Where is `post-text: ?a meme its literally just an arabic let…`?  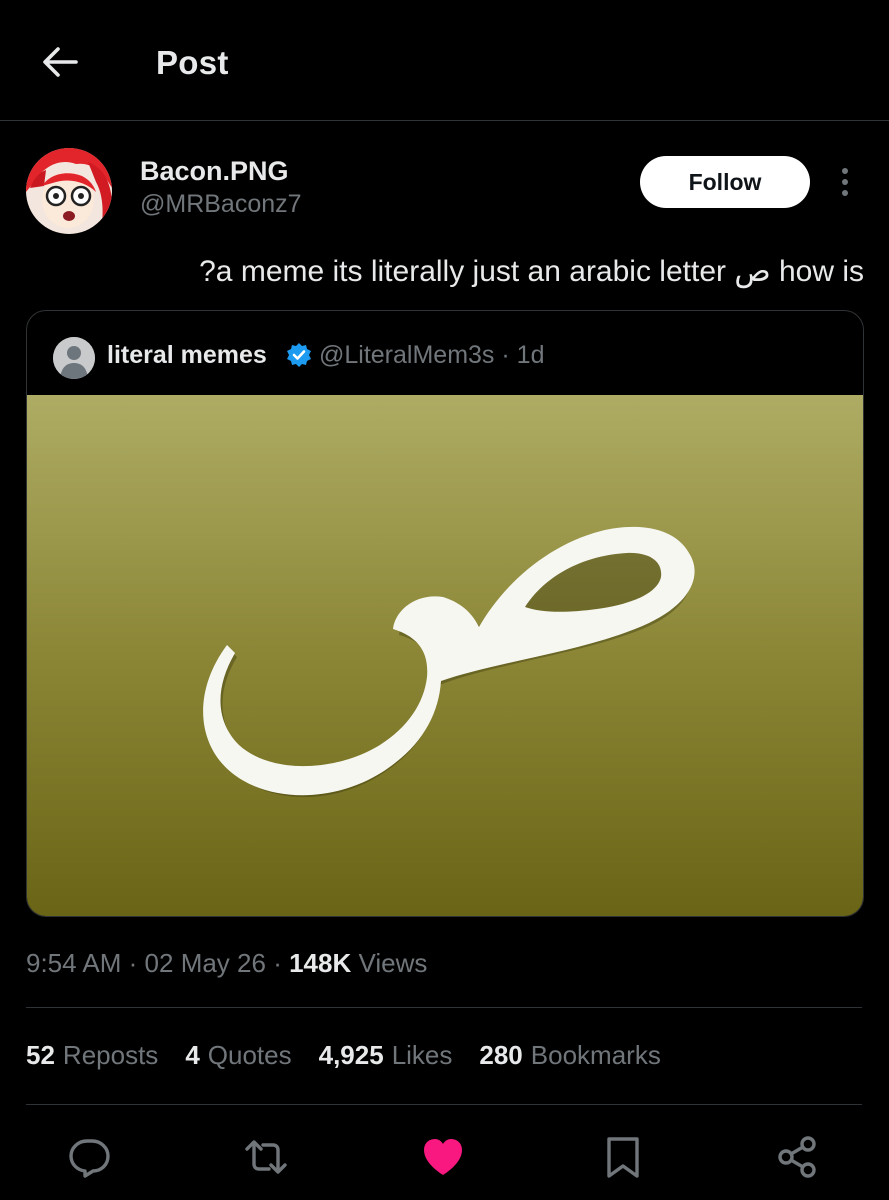 post-text: ?a meme its literally just an arabic let… is located at coordinates (531, 271).